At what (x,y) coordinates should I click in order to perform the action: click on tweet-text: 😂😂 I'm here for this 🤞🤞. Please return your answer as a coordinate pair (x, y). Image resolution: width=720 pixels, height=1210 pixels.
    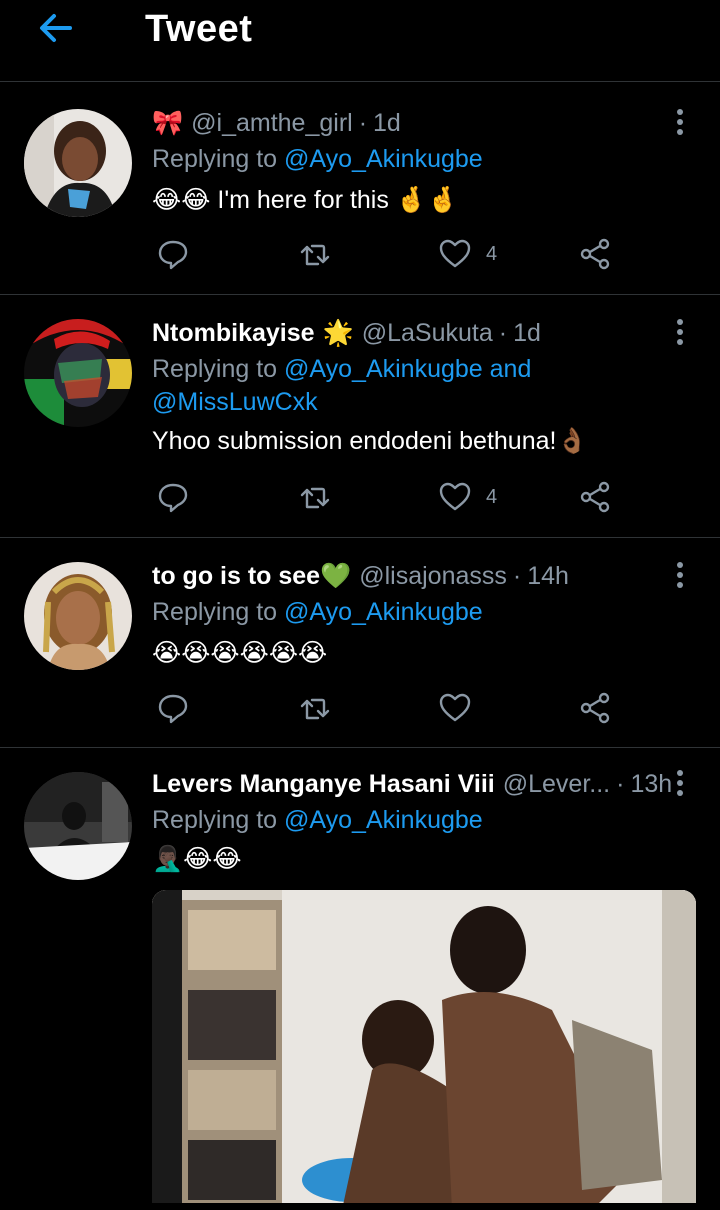
    Looking at the image, I should click on (305, 200).